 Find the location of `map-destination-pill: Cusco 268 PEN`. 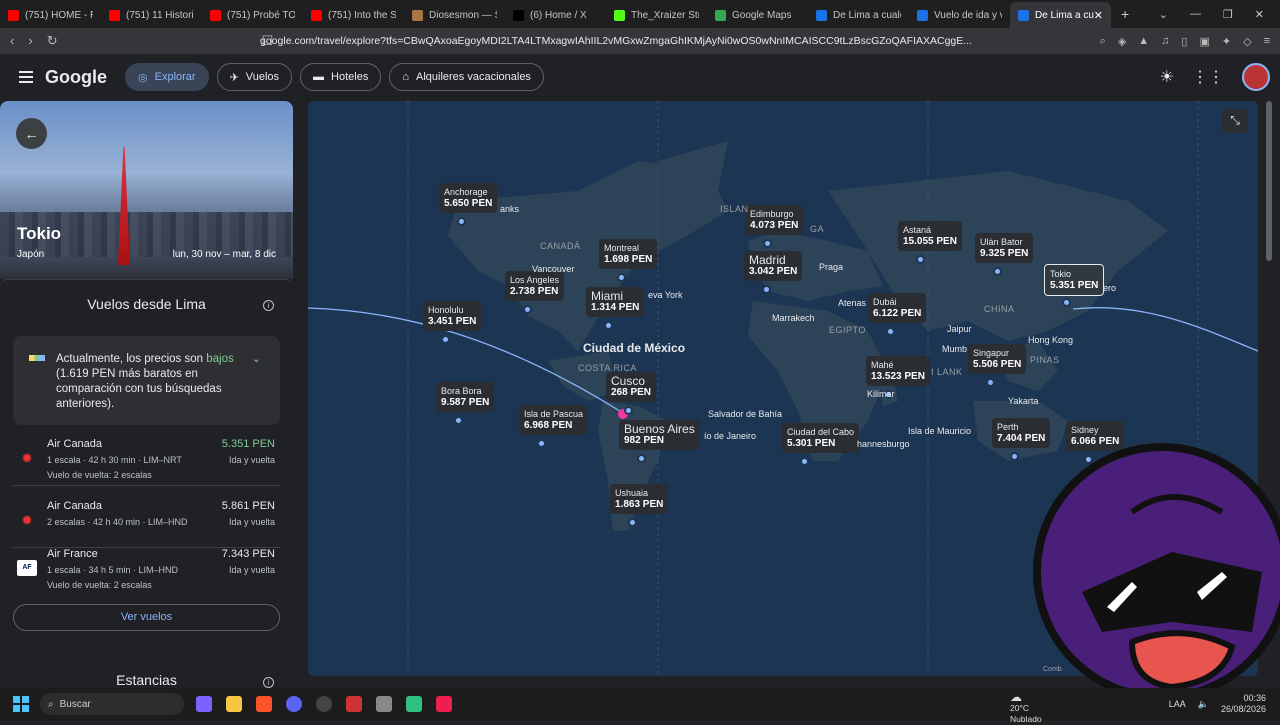

map-destination-pill: Cusco 268 PEN is located at coordinates (631, 387).